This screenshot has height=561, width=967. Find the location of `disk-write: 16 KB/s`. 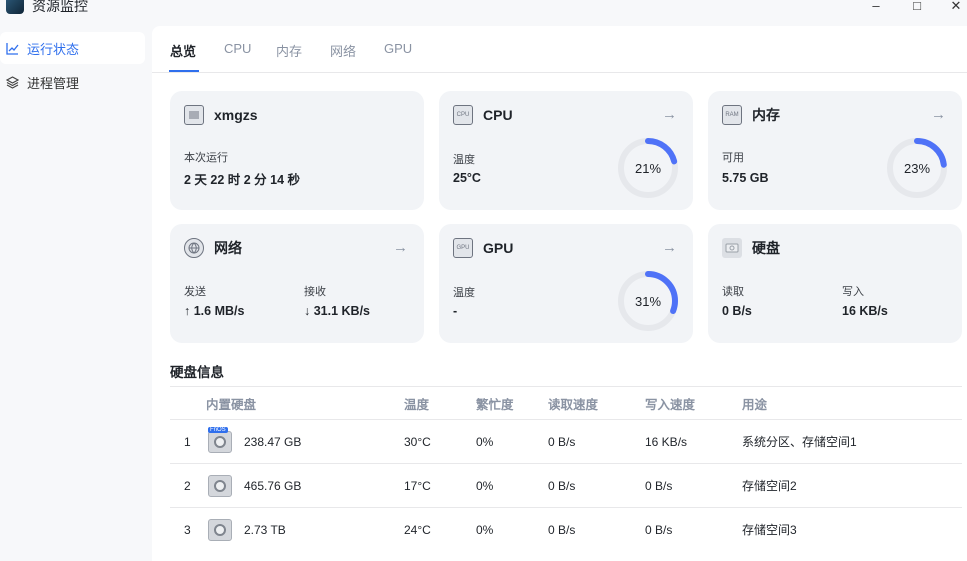

disk-write: 16 KB/s is located at coordinates (666, 441).